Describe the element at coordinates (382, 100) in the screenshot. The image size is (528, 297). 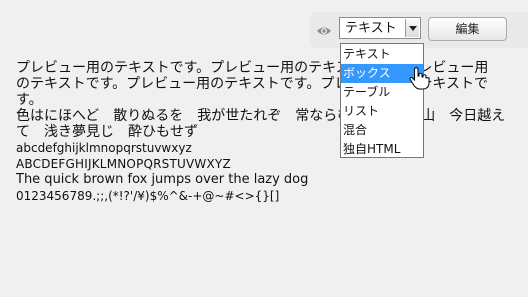
I see `format-dropdown-menu: テキスト ボックス テーブル リスト 混合 独自HTML` at that location.